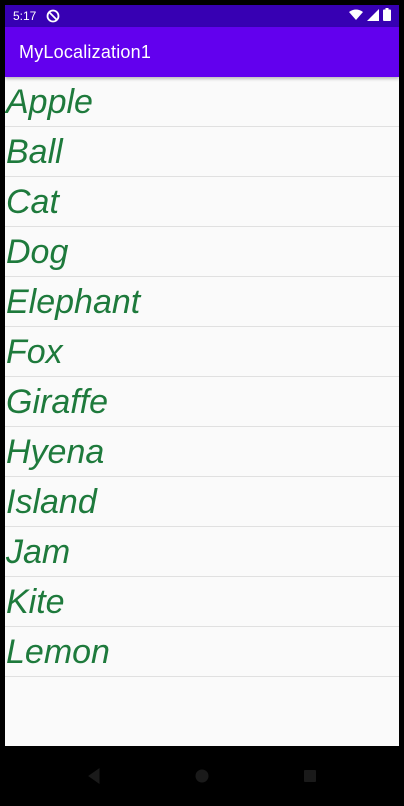  I want to click on list-item-label: Jam, so click(38, 551).